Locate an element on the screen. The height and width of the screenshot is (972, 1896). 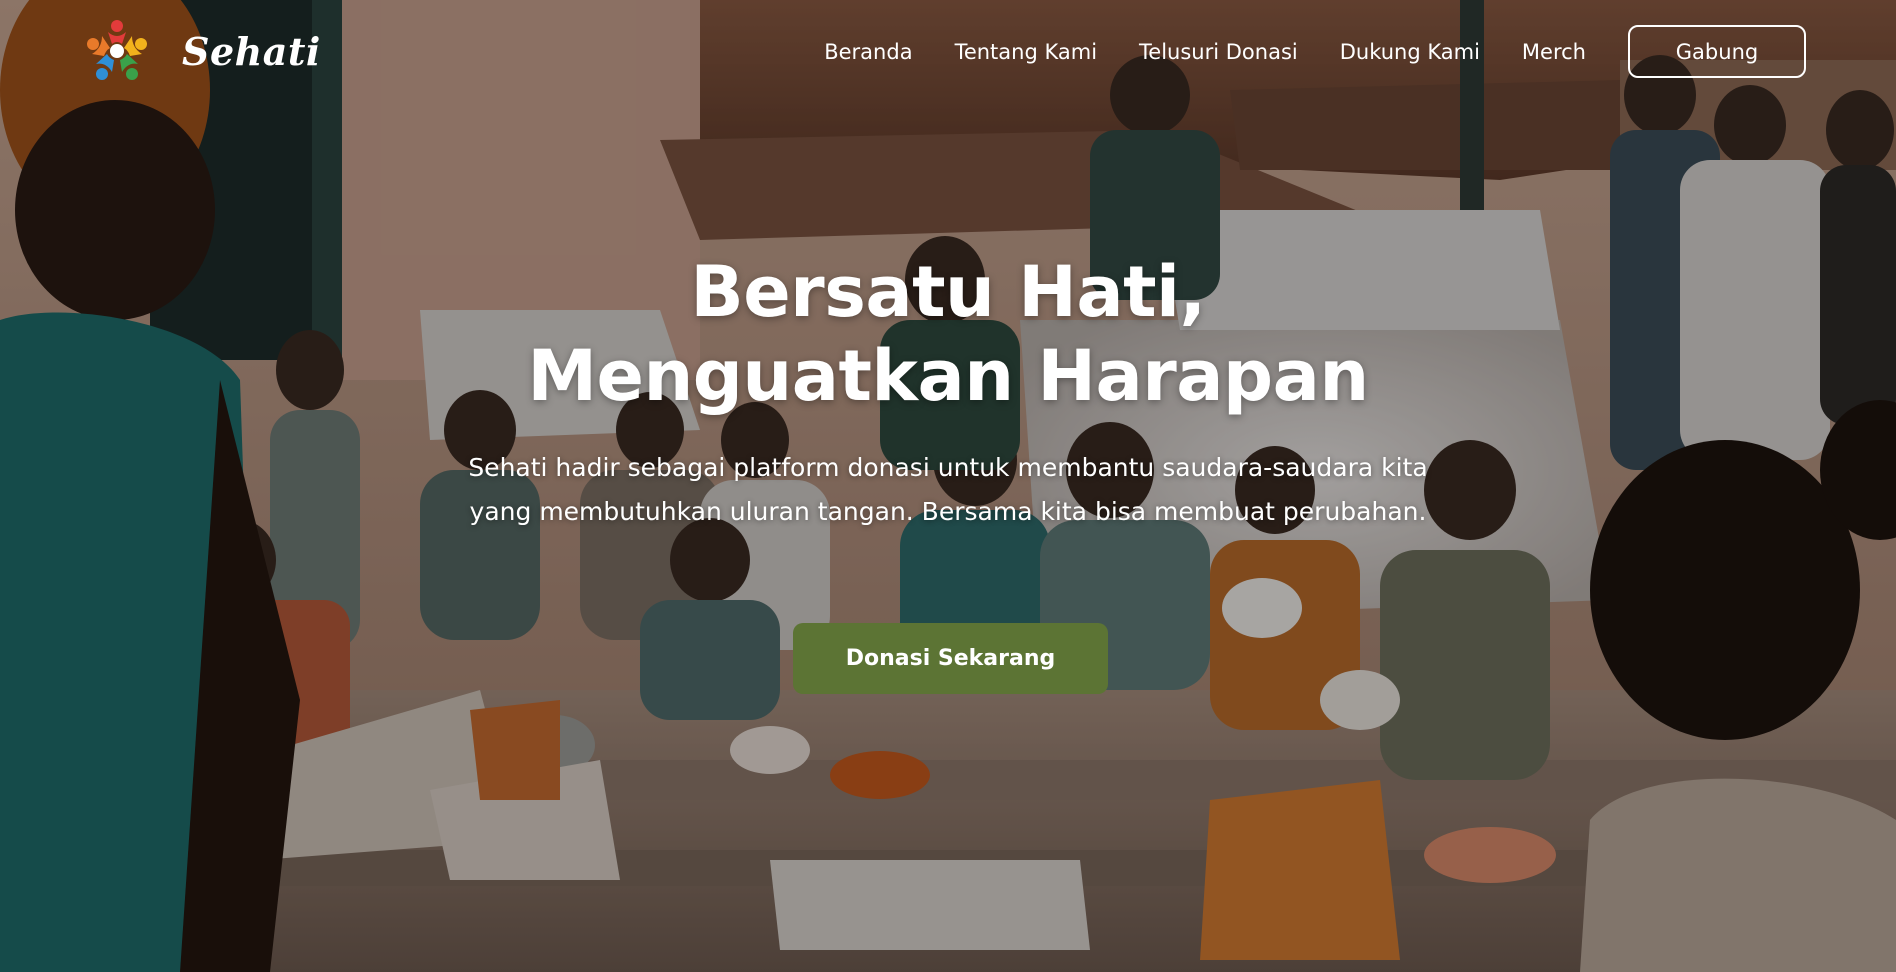
nav-link-beranda: Beranda is located at coordinates (868, 52).